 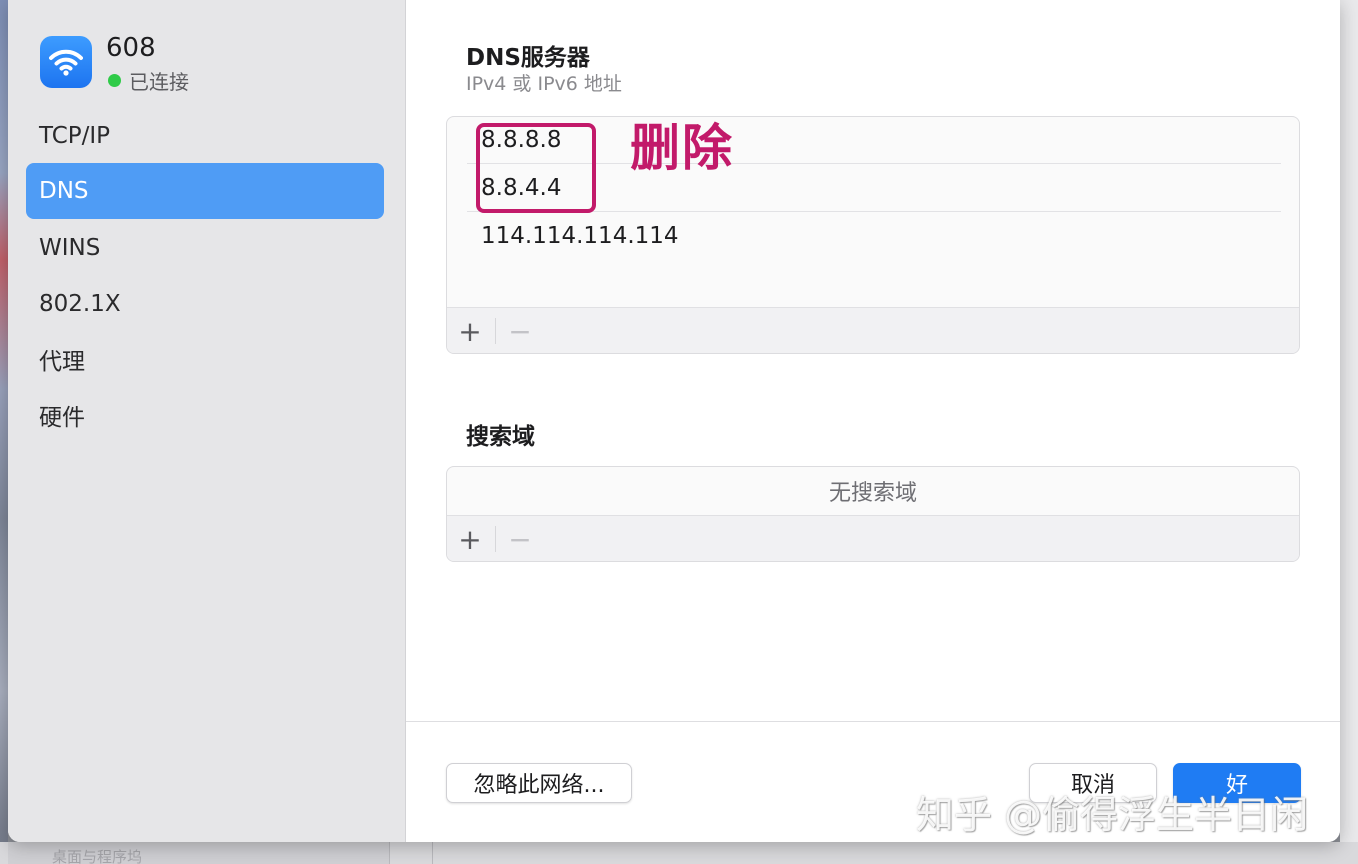 I want to click on connection-status-text: 已连接, so click(x=159, y=82).